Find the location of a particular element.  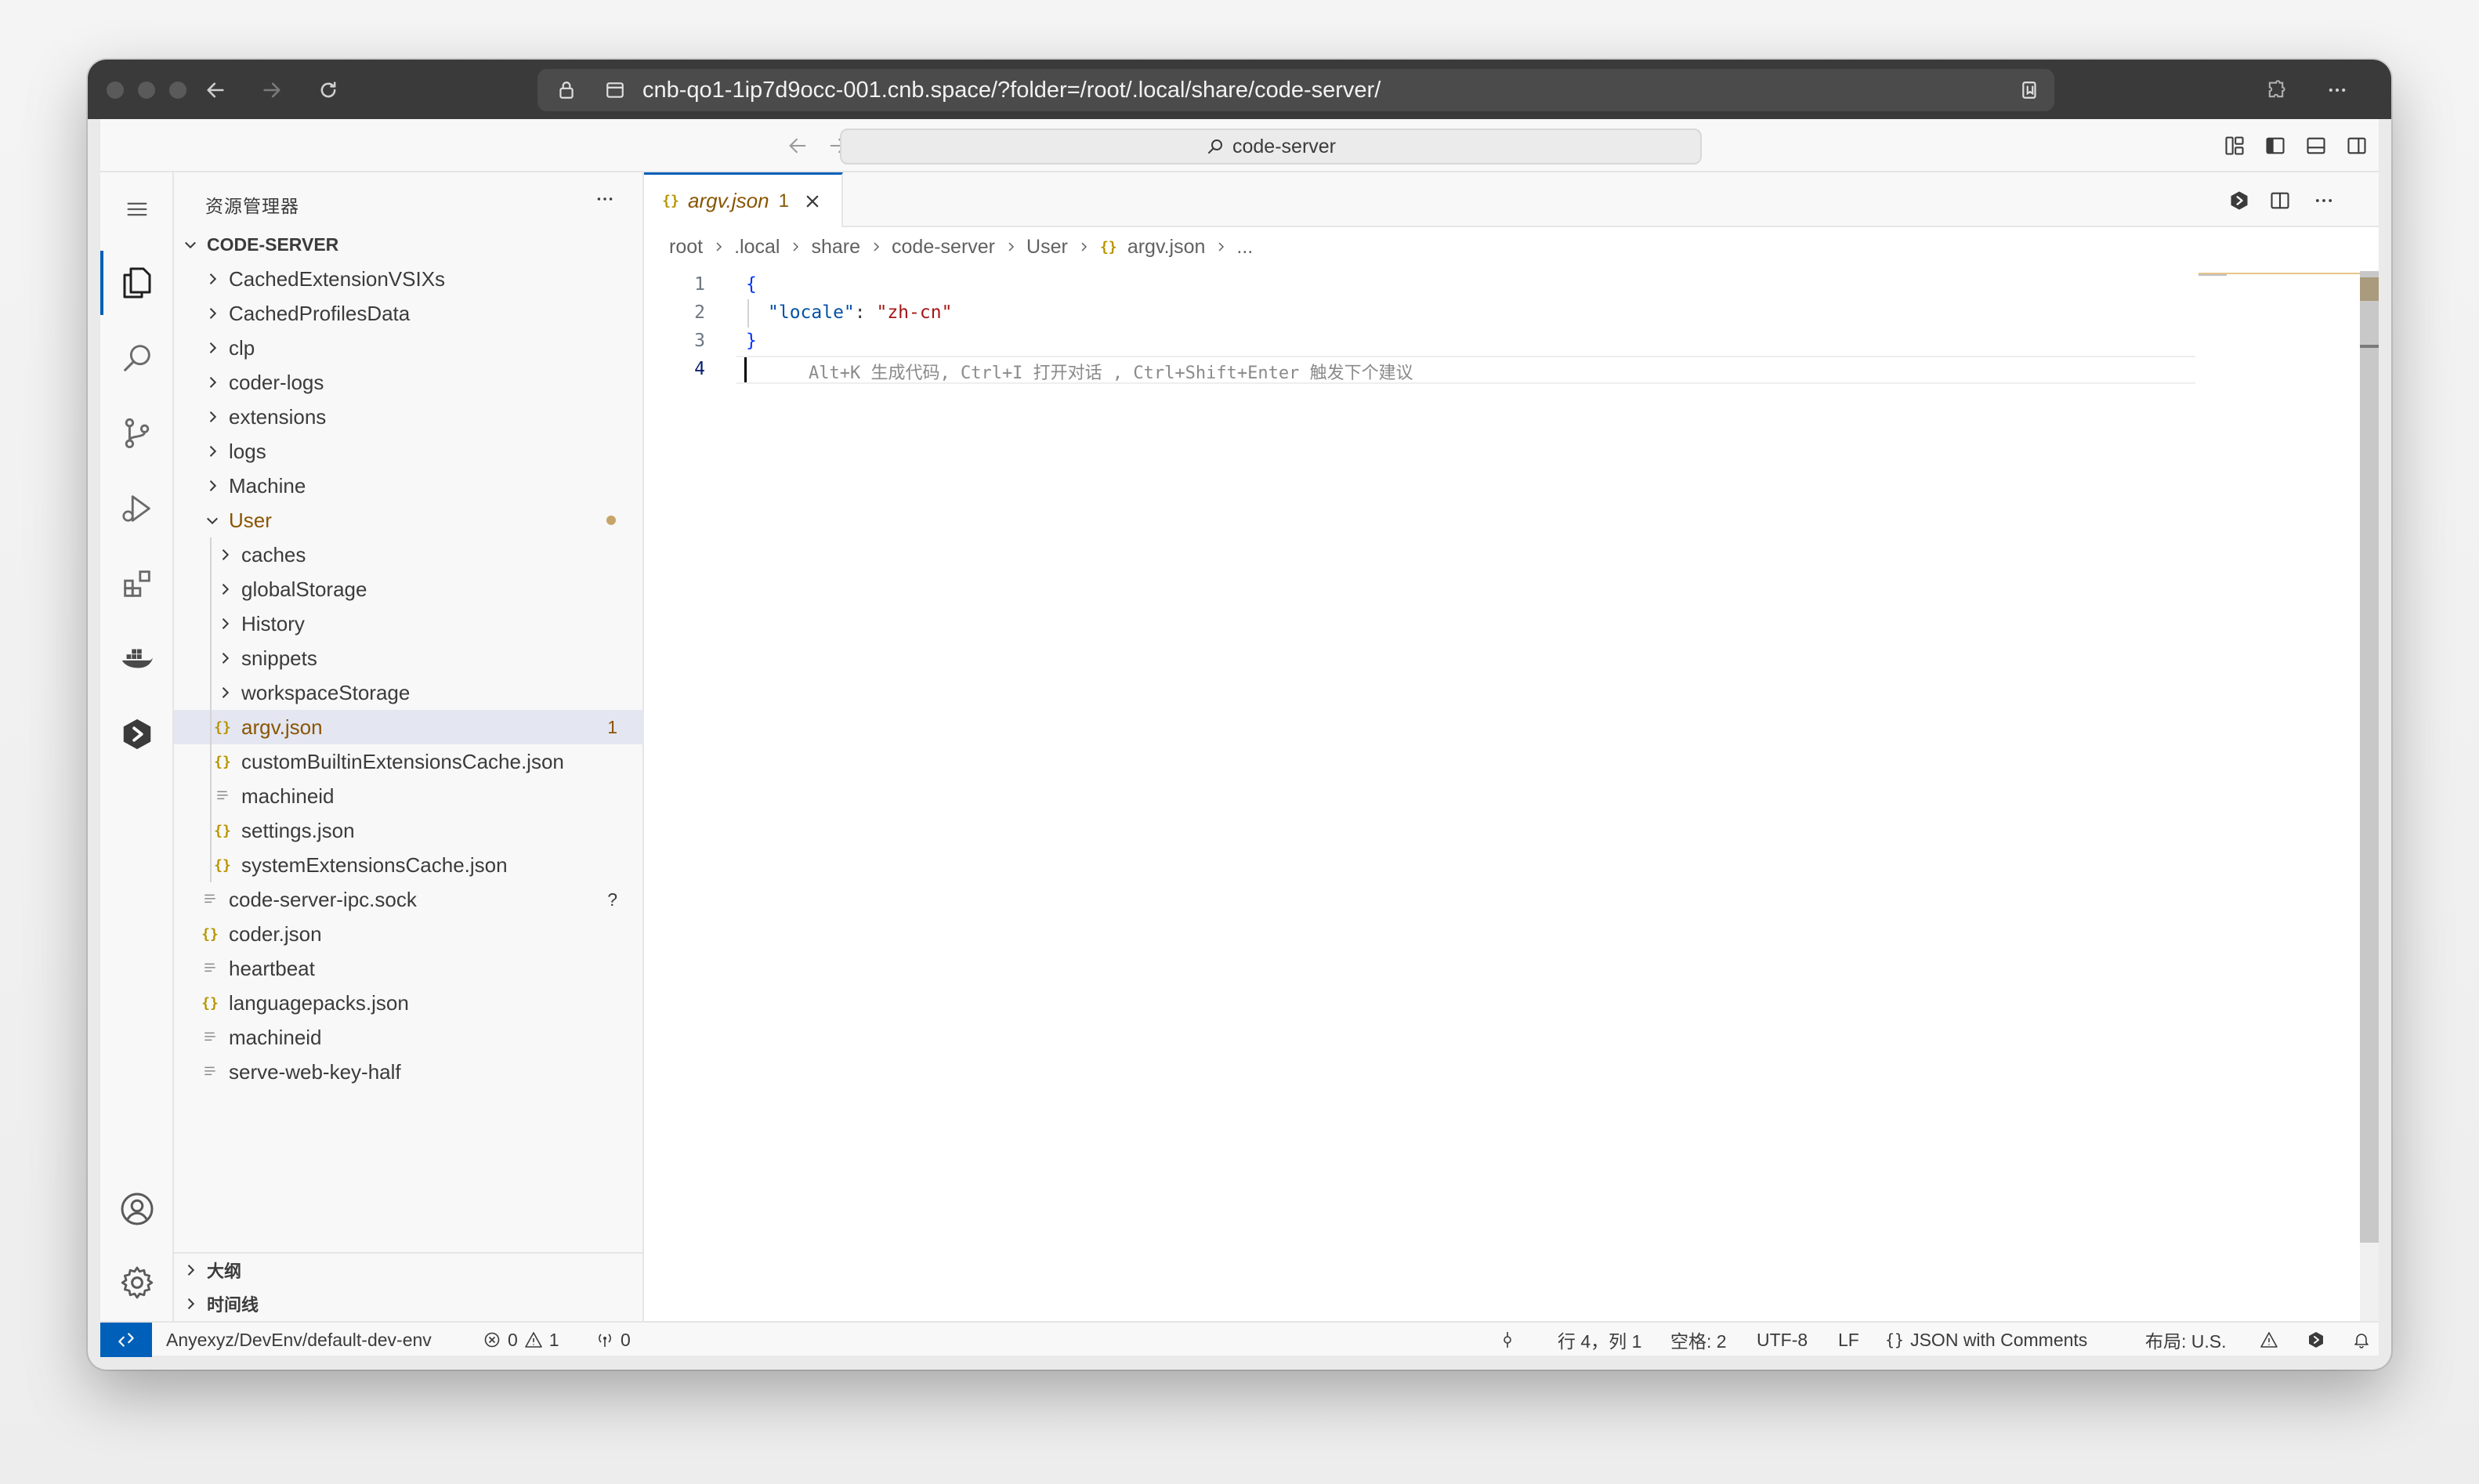

cnb-action-icon is located at coordinates (2239, 200).